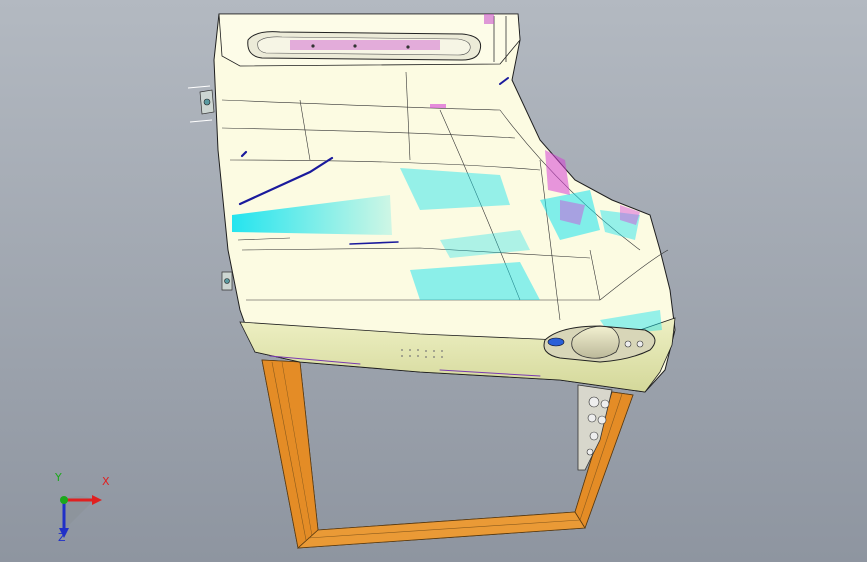 Image resolution: width=867 pixels, height=562 pixels. What do you see at coordinates (80, 516) in the screenshot?
I see `triad-axes` at bounding box center [80, 516].